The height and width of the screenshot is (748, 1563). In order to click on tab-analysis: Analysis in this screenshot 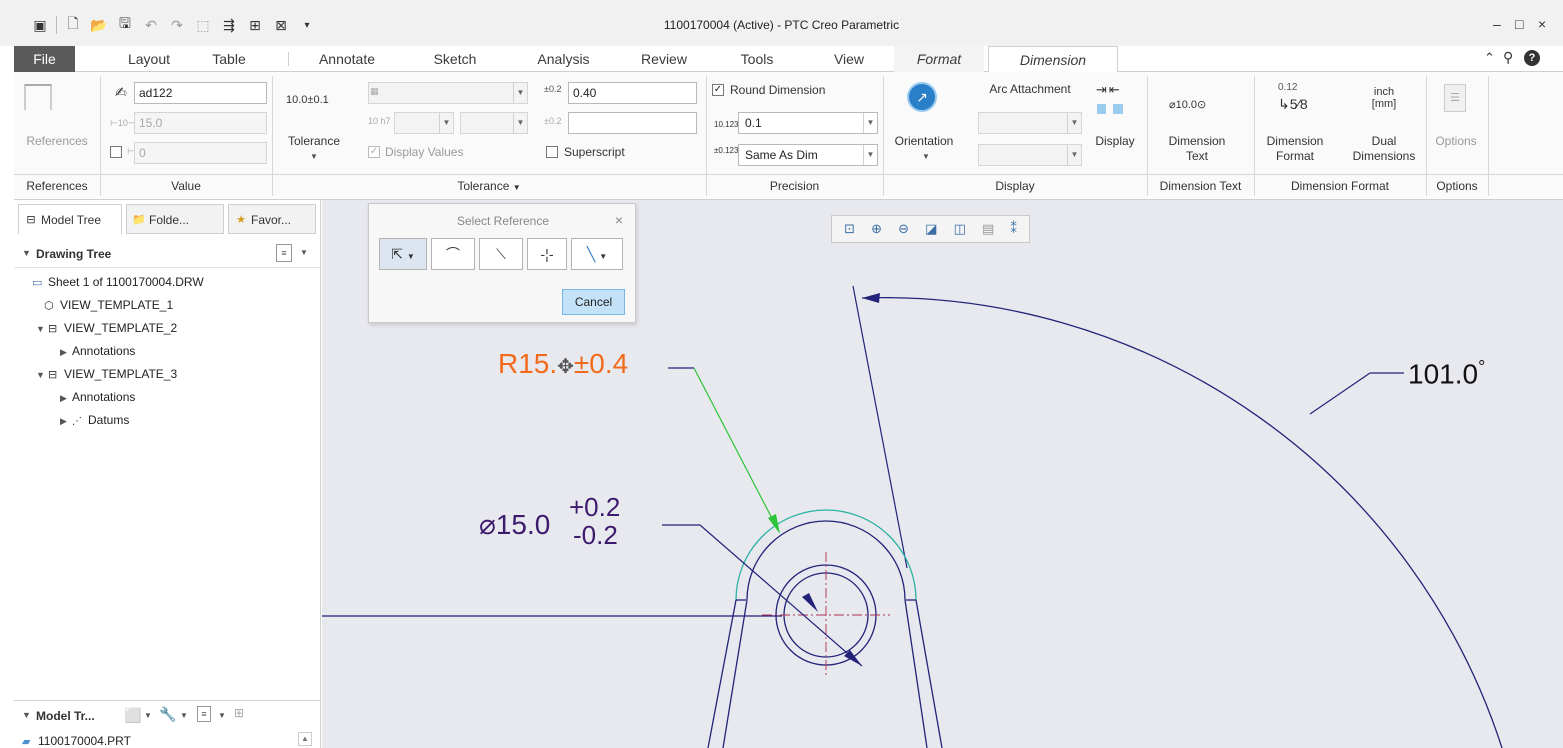, I will do `click(563, 59)`.